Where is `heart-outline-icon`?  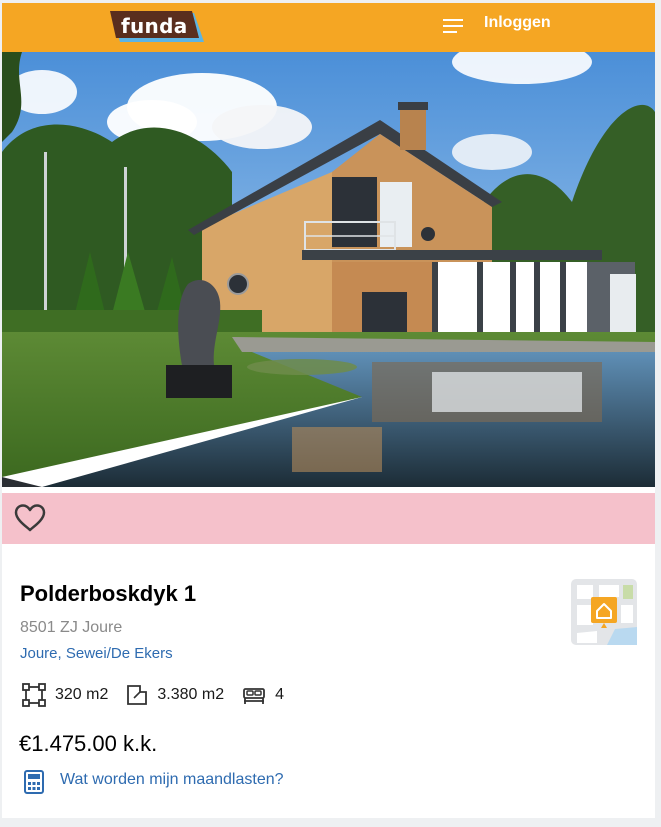 heart-outline-icon is located at coordinates (30, 518).